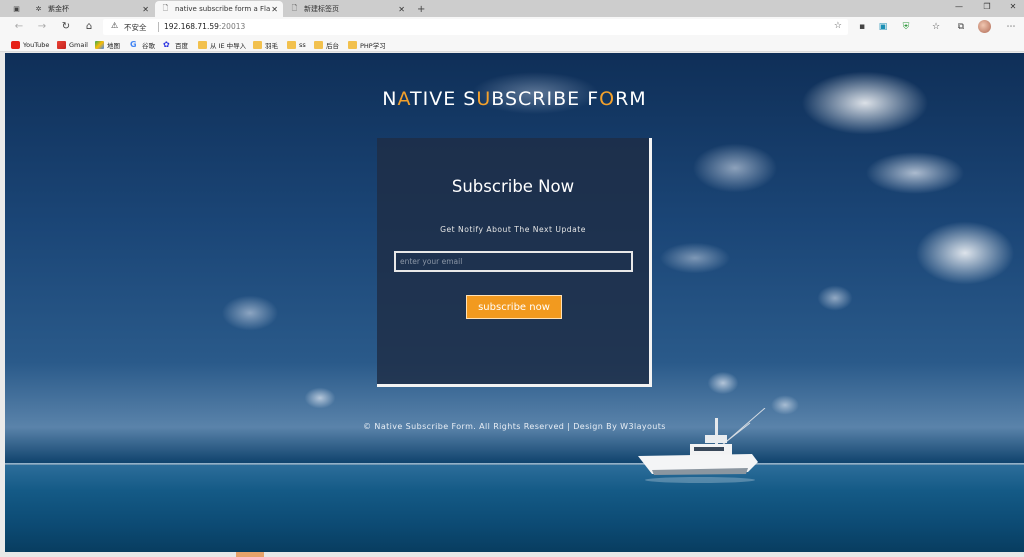  What do you see at coordinates (936, 27) in the screenshot?
I see `favorites-icon: ☆` at bounding box center [936, 27].